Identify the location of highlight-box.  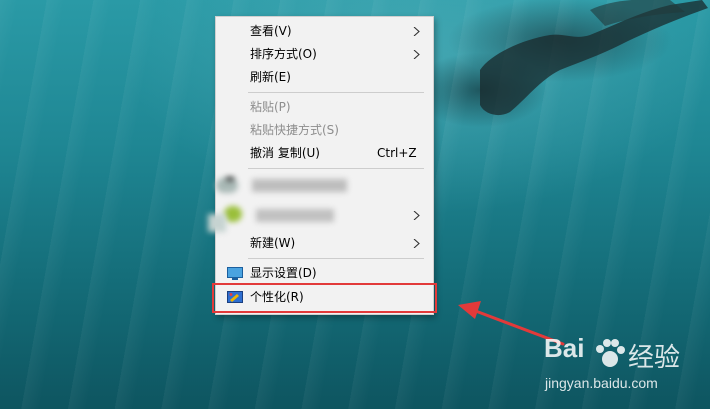
(324, 298).